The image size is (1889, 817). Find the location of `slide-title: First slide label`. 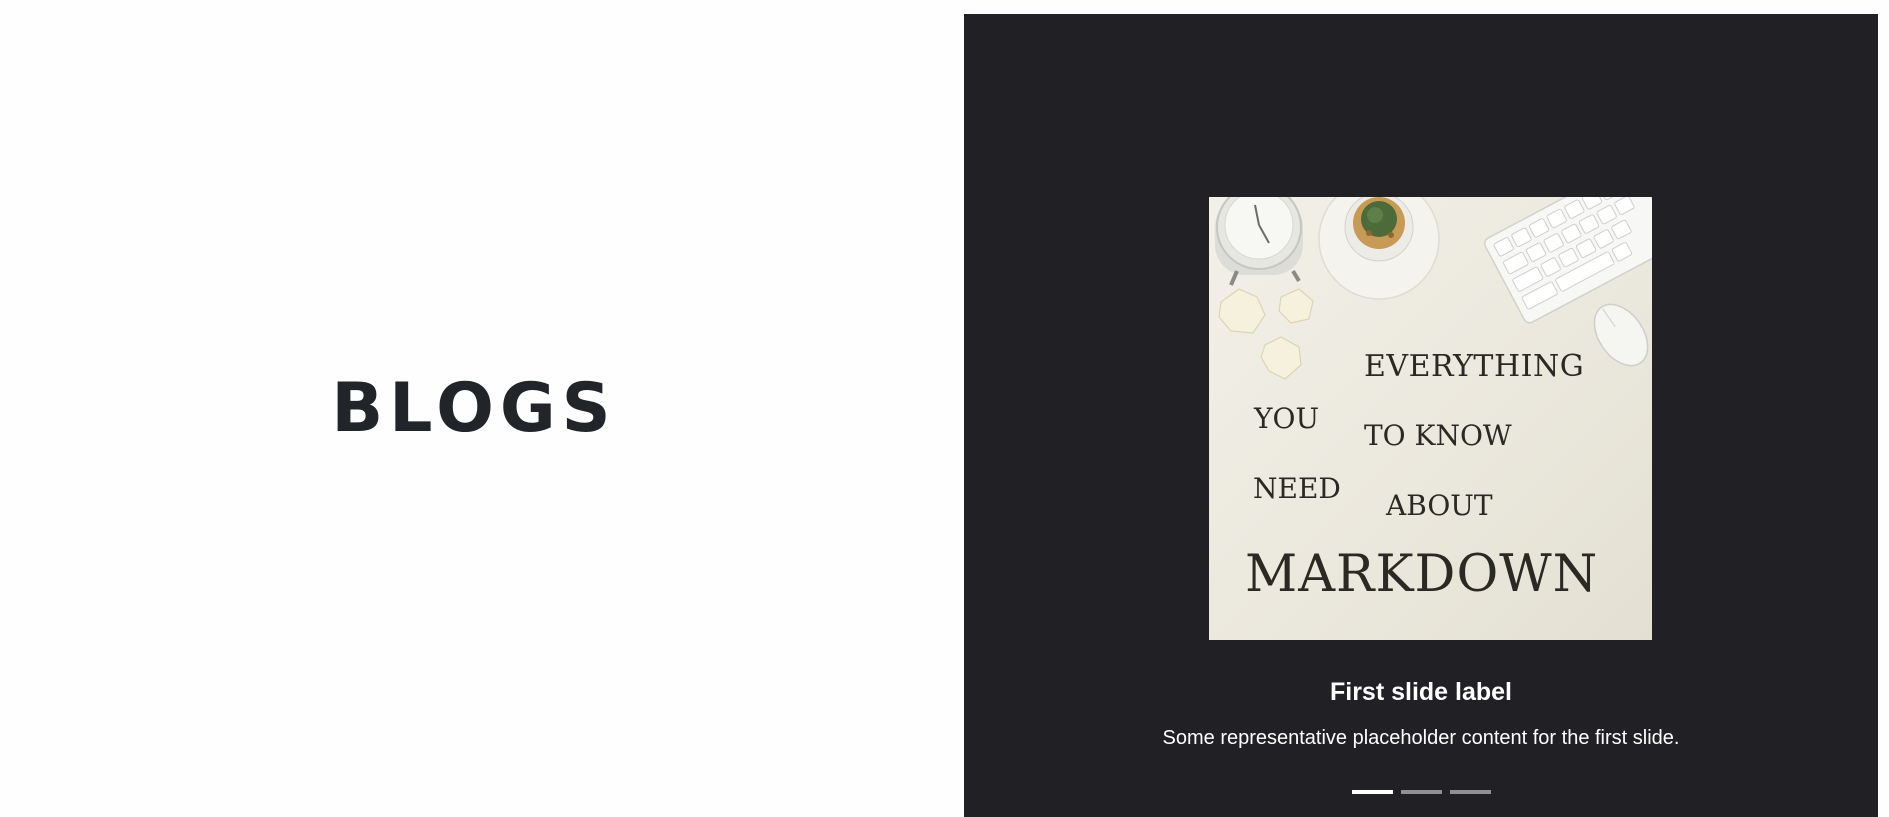

slide-title: First slide label is located at coordinates (1420, 692).